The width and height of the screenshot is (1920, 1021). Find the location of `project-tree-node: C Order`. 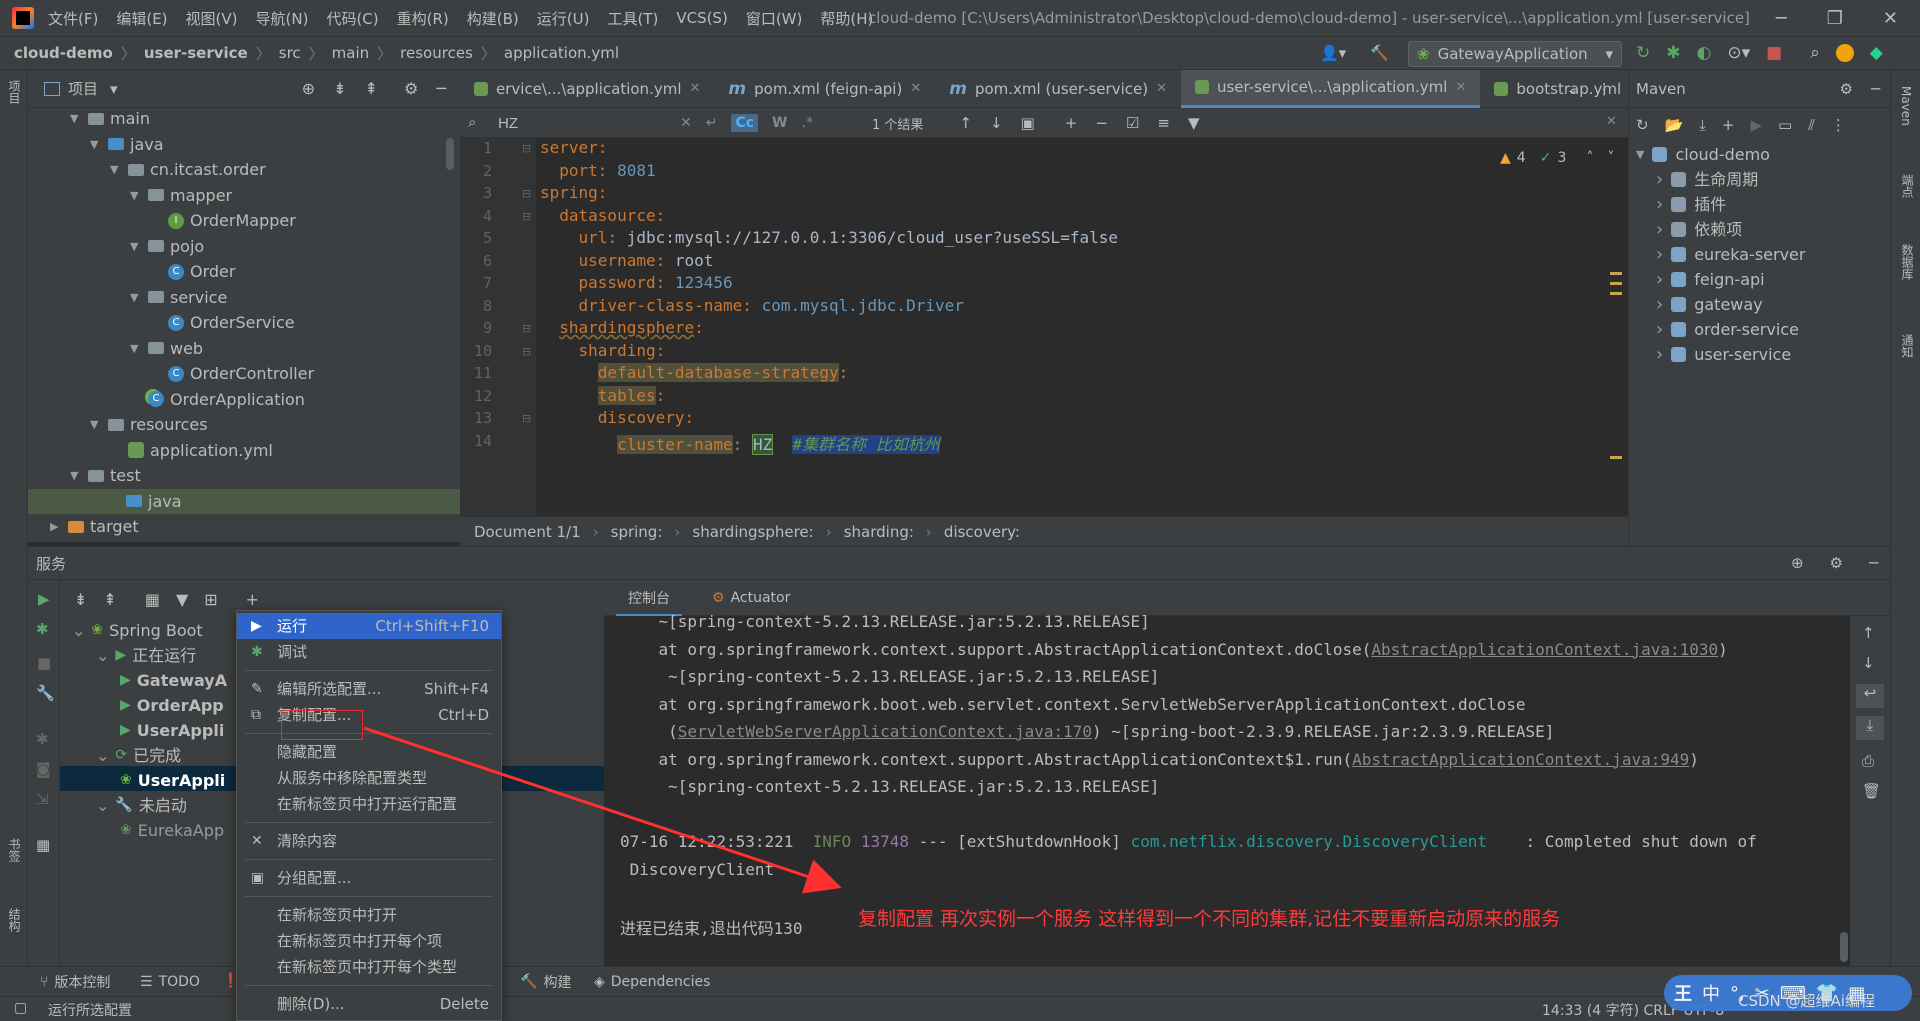

project-tree-node: C Order is located at coordinates (192, 271).